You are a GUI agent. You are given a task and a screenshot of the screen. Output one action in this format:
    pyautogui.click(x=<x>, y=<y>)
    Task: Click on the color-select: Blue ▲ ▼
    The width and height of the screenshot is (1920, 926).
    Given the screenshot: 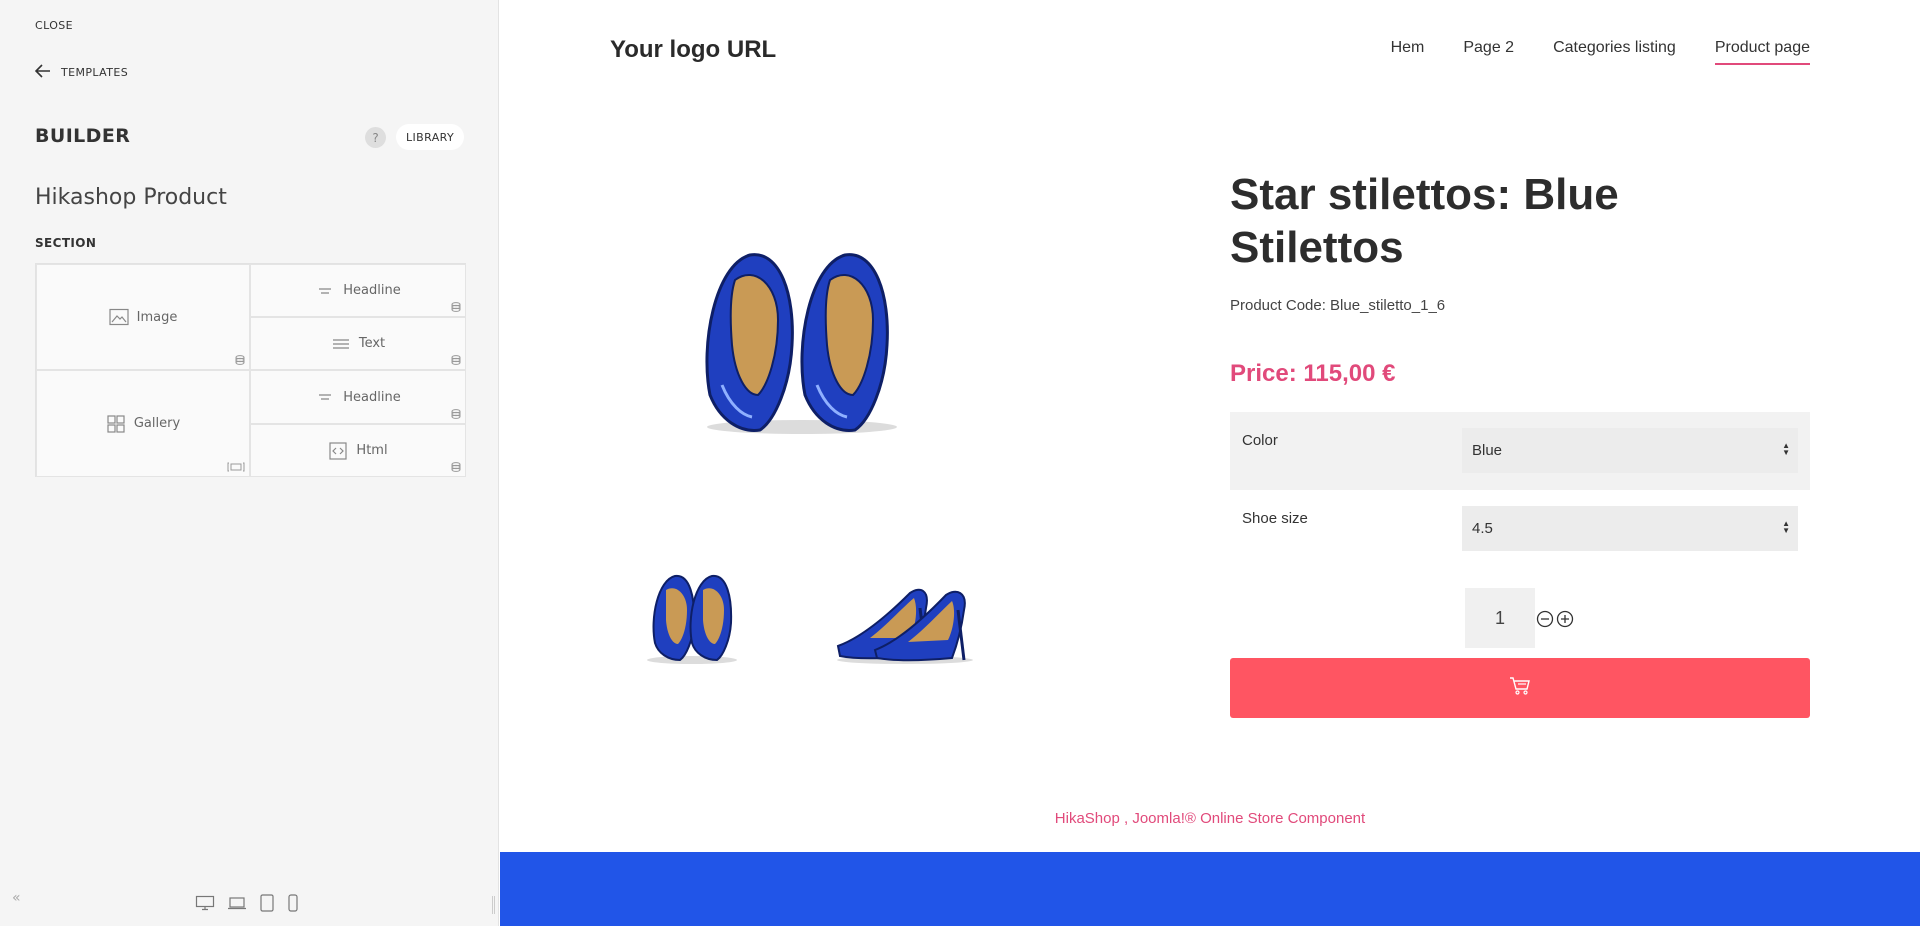 What is the action you would take?
    pyautogui.click(x=1630, y=450)
    